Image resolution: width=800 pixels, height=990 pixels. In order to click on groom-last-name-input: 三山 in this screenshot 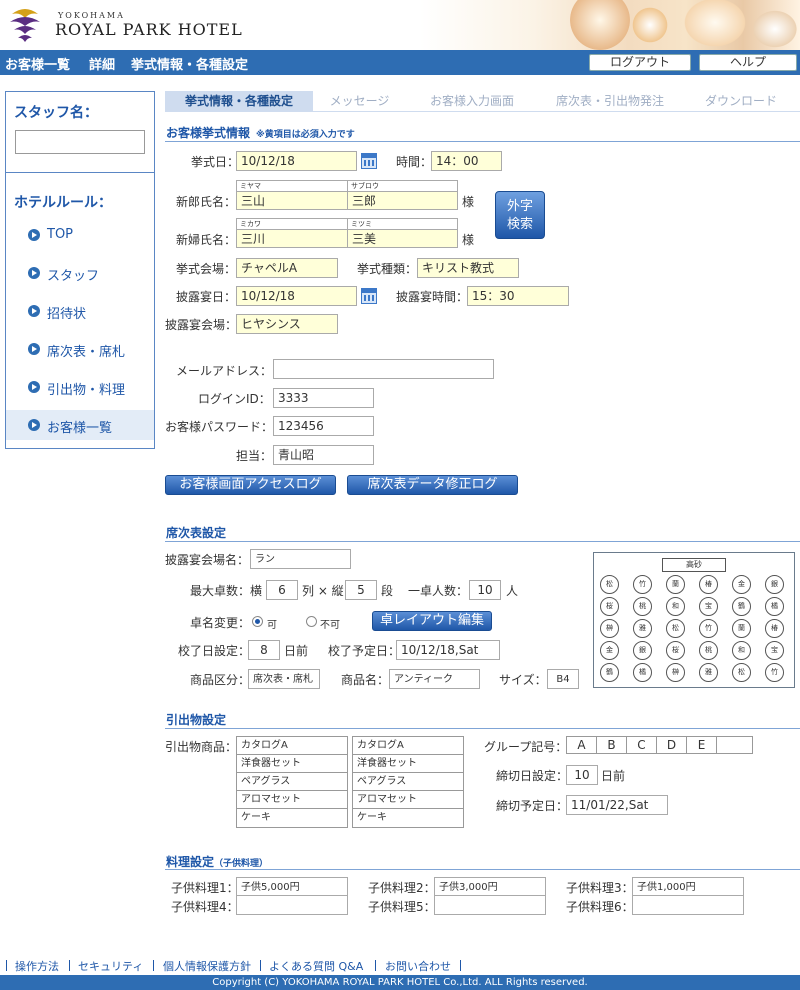, I will do `click(292, 200)`.